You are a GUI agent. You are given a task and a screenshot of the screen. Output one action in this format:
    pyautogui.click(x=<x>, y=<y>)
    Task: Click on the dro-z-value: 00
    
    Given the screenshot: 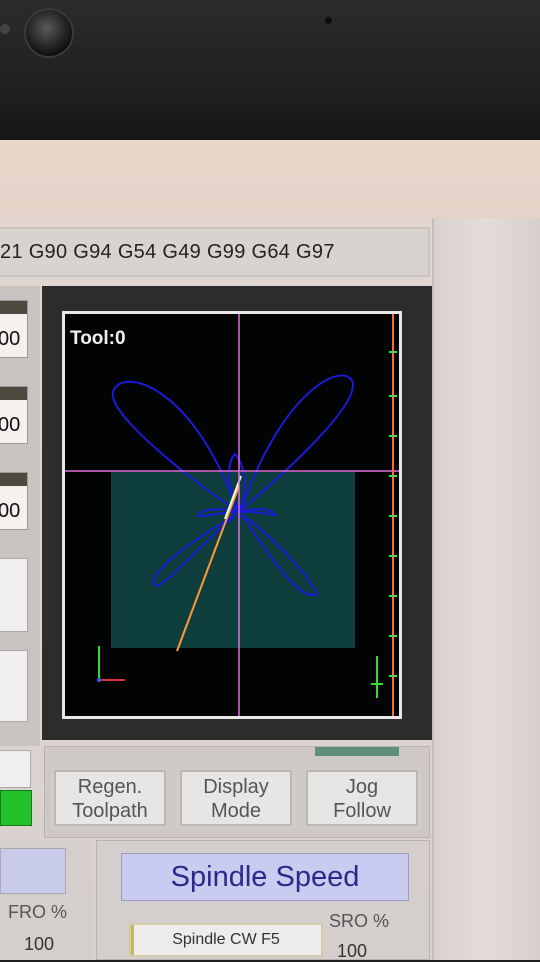 What is the action you would take?
    pyautogui.click(x=10, y=511)
    